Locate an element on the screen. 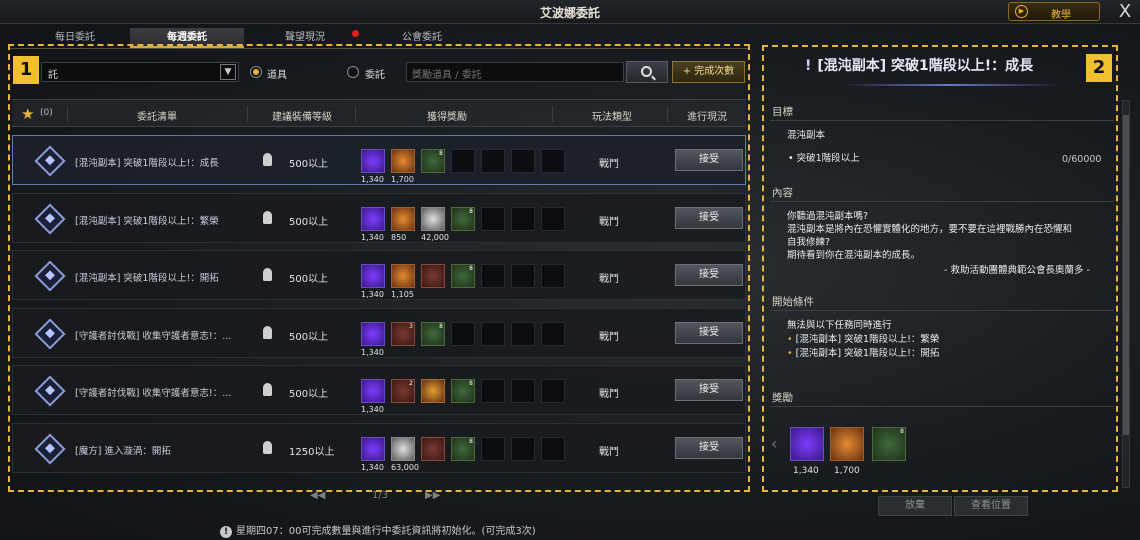  reward-qty: 63,000 is located at coordinates (405, 467).